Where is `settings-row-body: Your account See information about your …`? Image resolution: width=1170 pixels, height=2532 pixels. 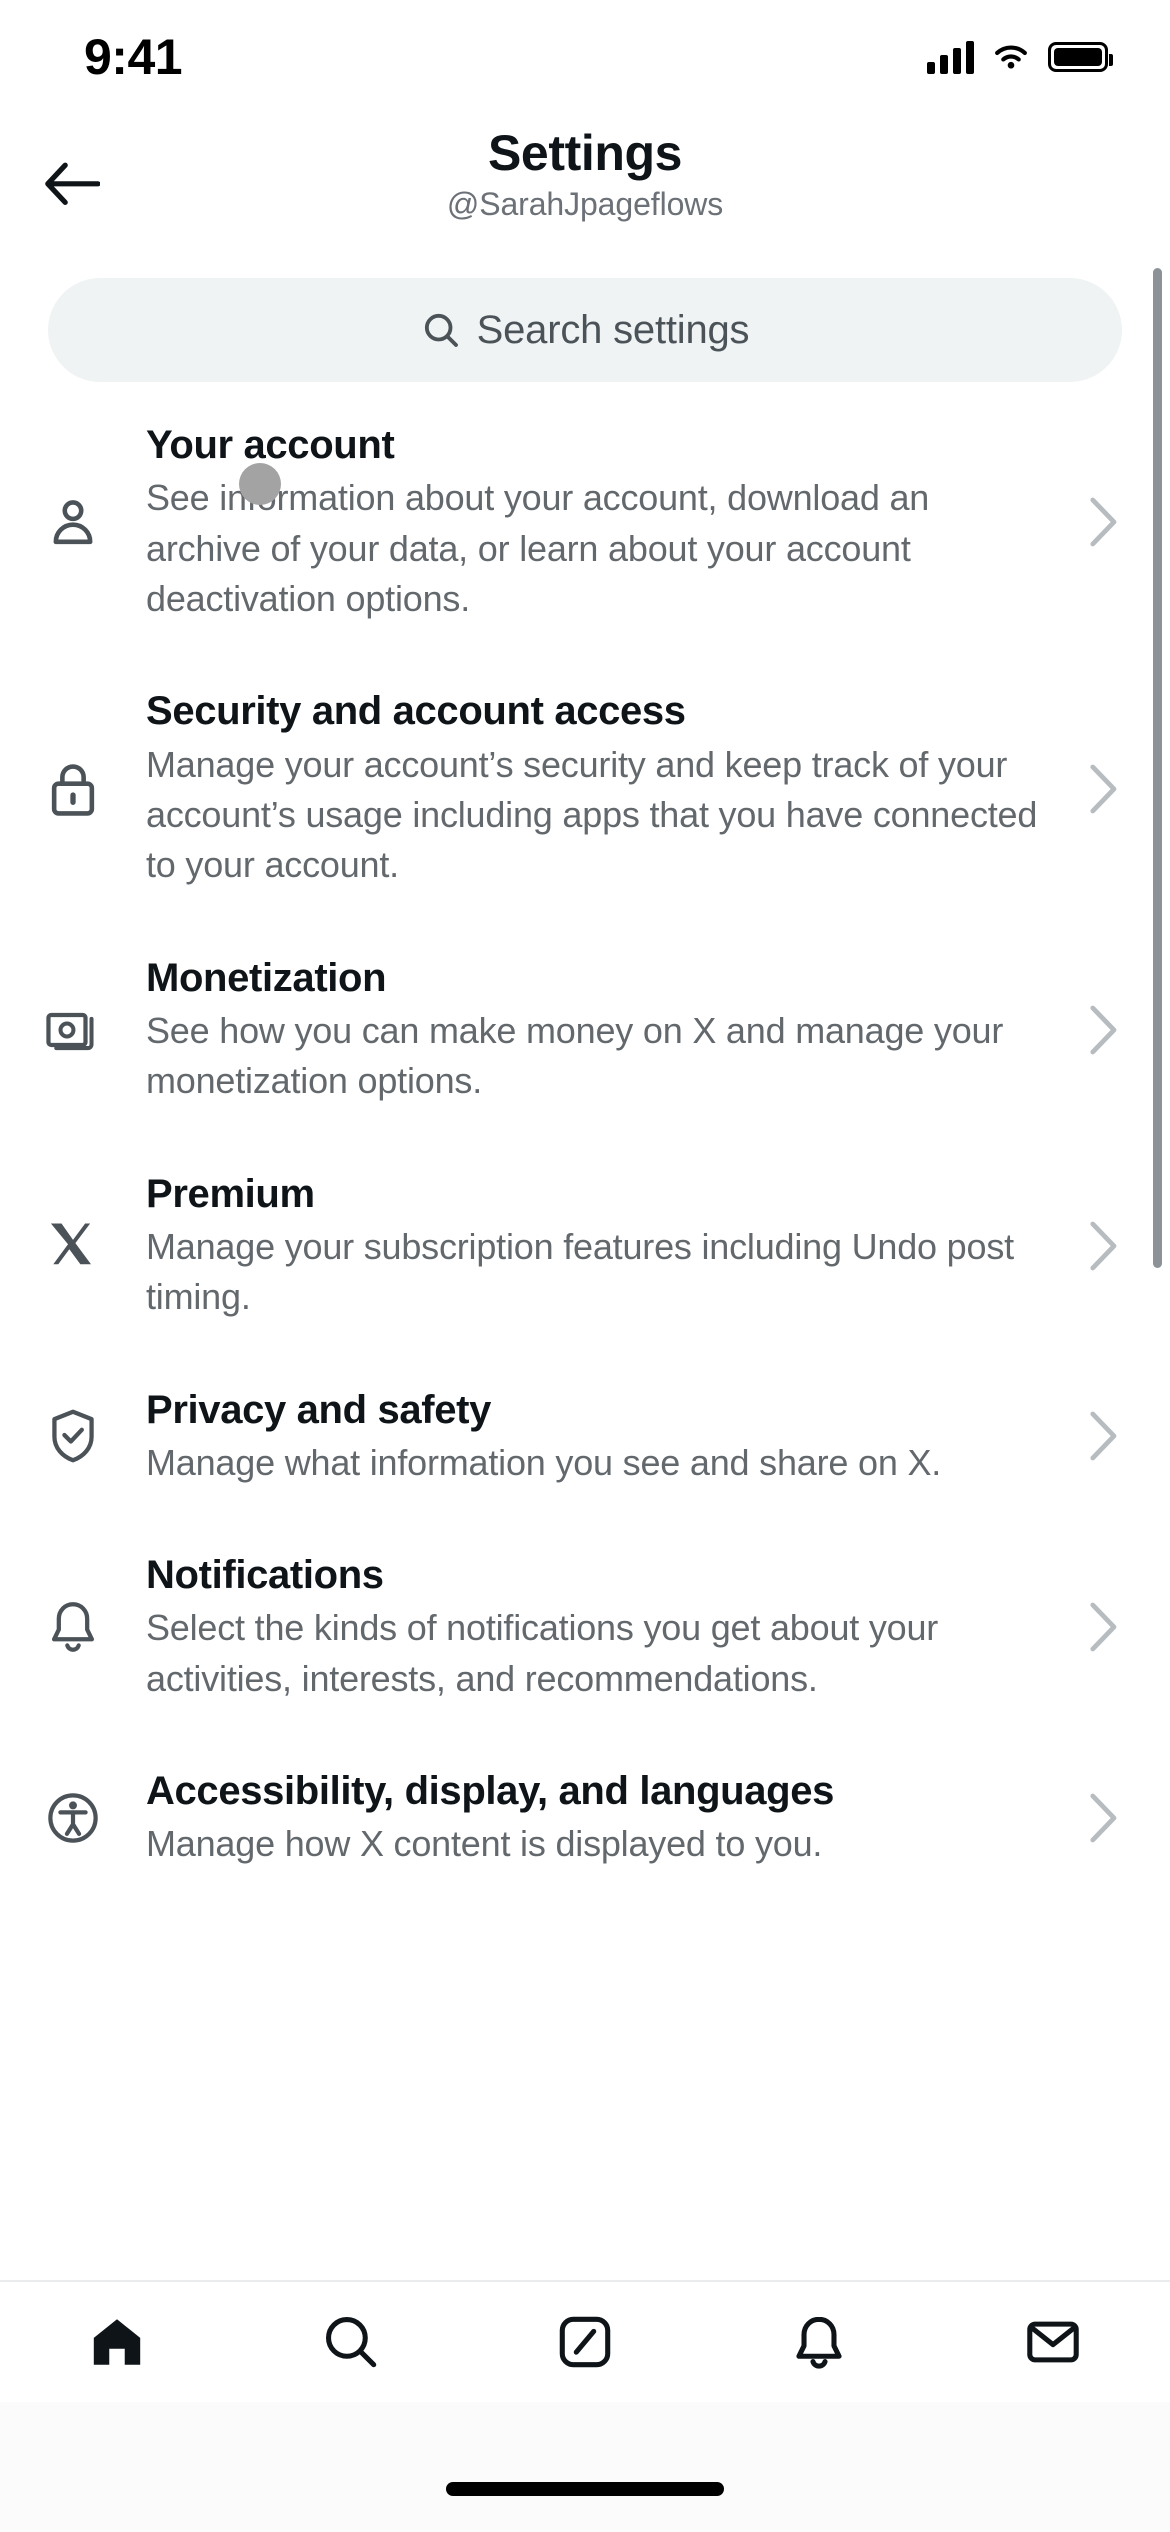
settings-row-body: Your account See information about your … is located at coordinates (608, 522).